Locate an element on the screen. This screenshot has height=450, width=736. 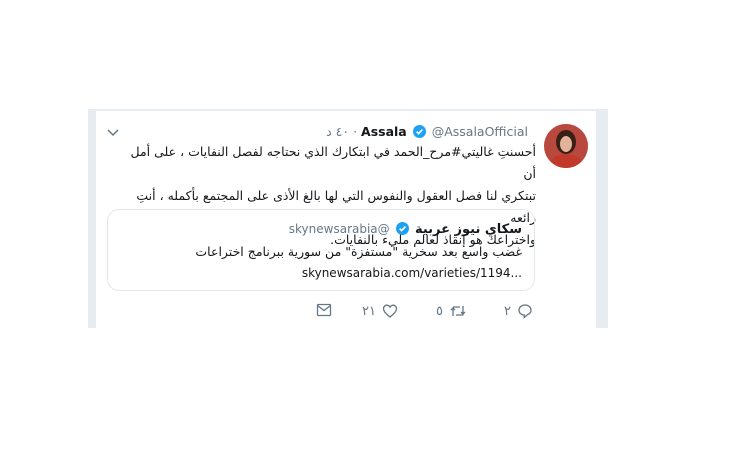
quoted-author-name: سكاي نيوز عربية is located at coordinates (468, 229).